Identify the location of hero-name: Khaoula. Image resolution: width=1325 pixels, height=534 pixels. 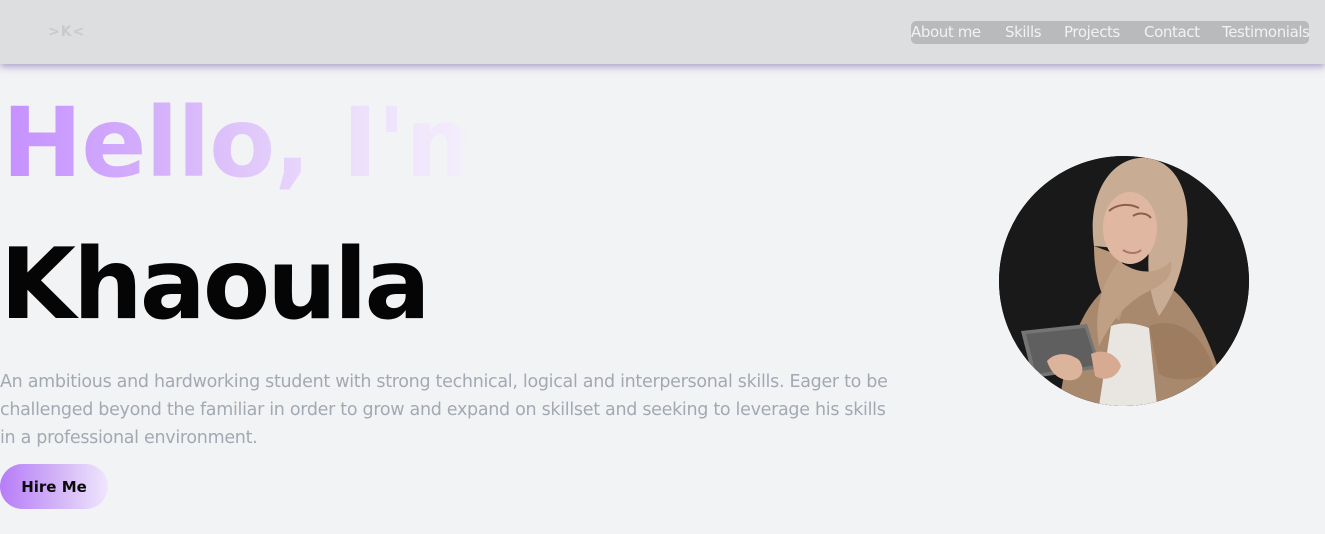
(215, 285).